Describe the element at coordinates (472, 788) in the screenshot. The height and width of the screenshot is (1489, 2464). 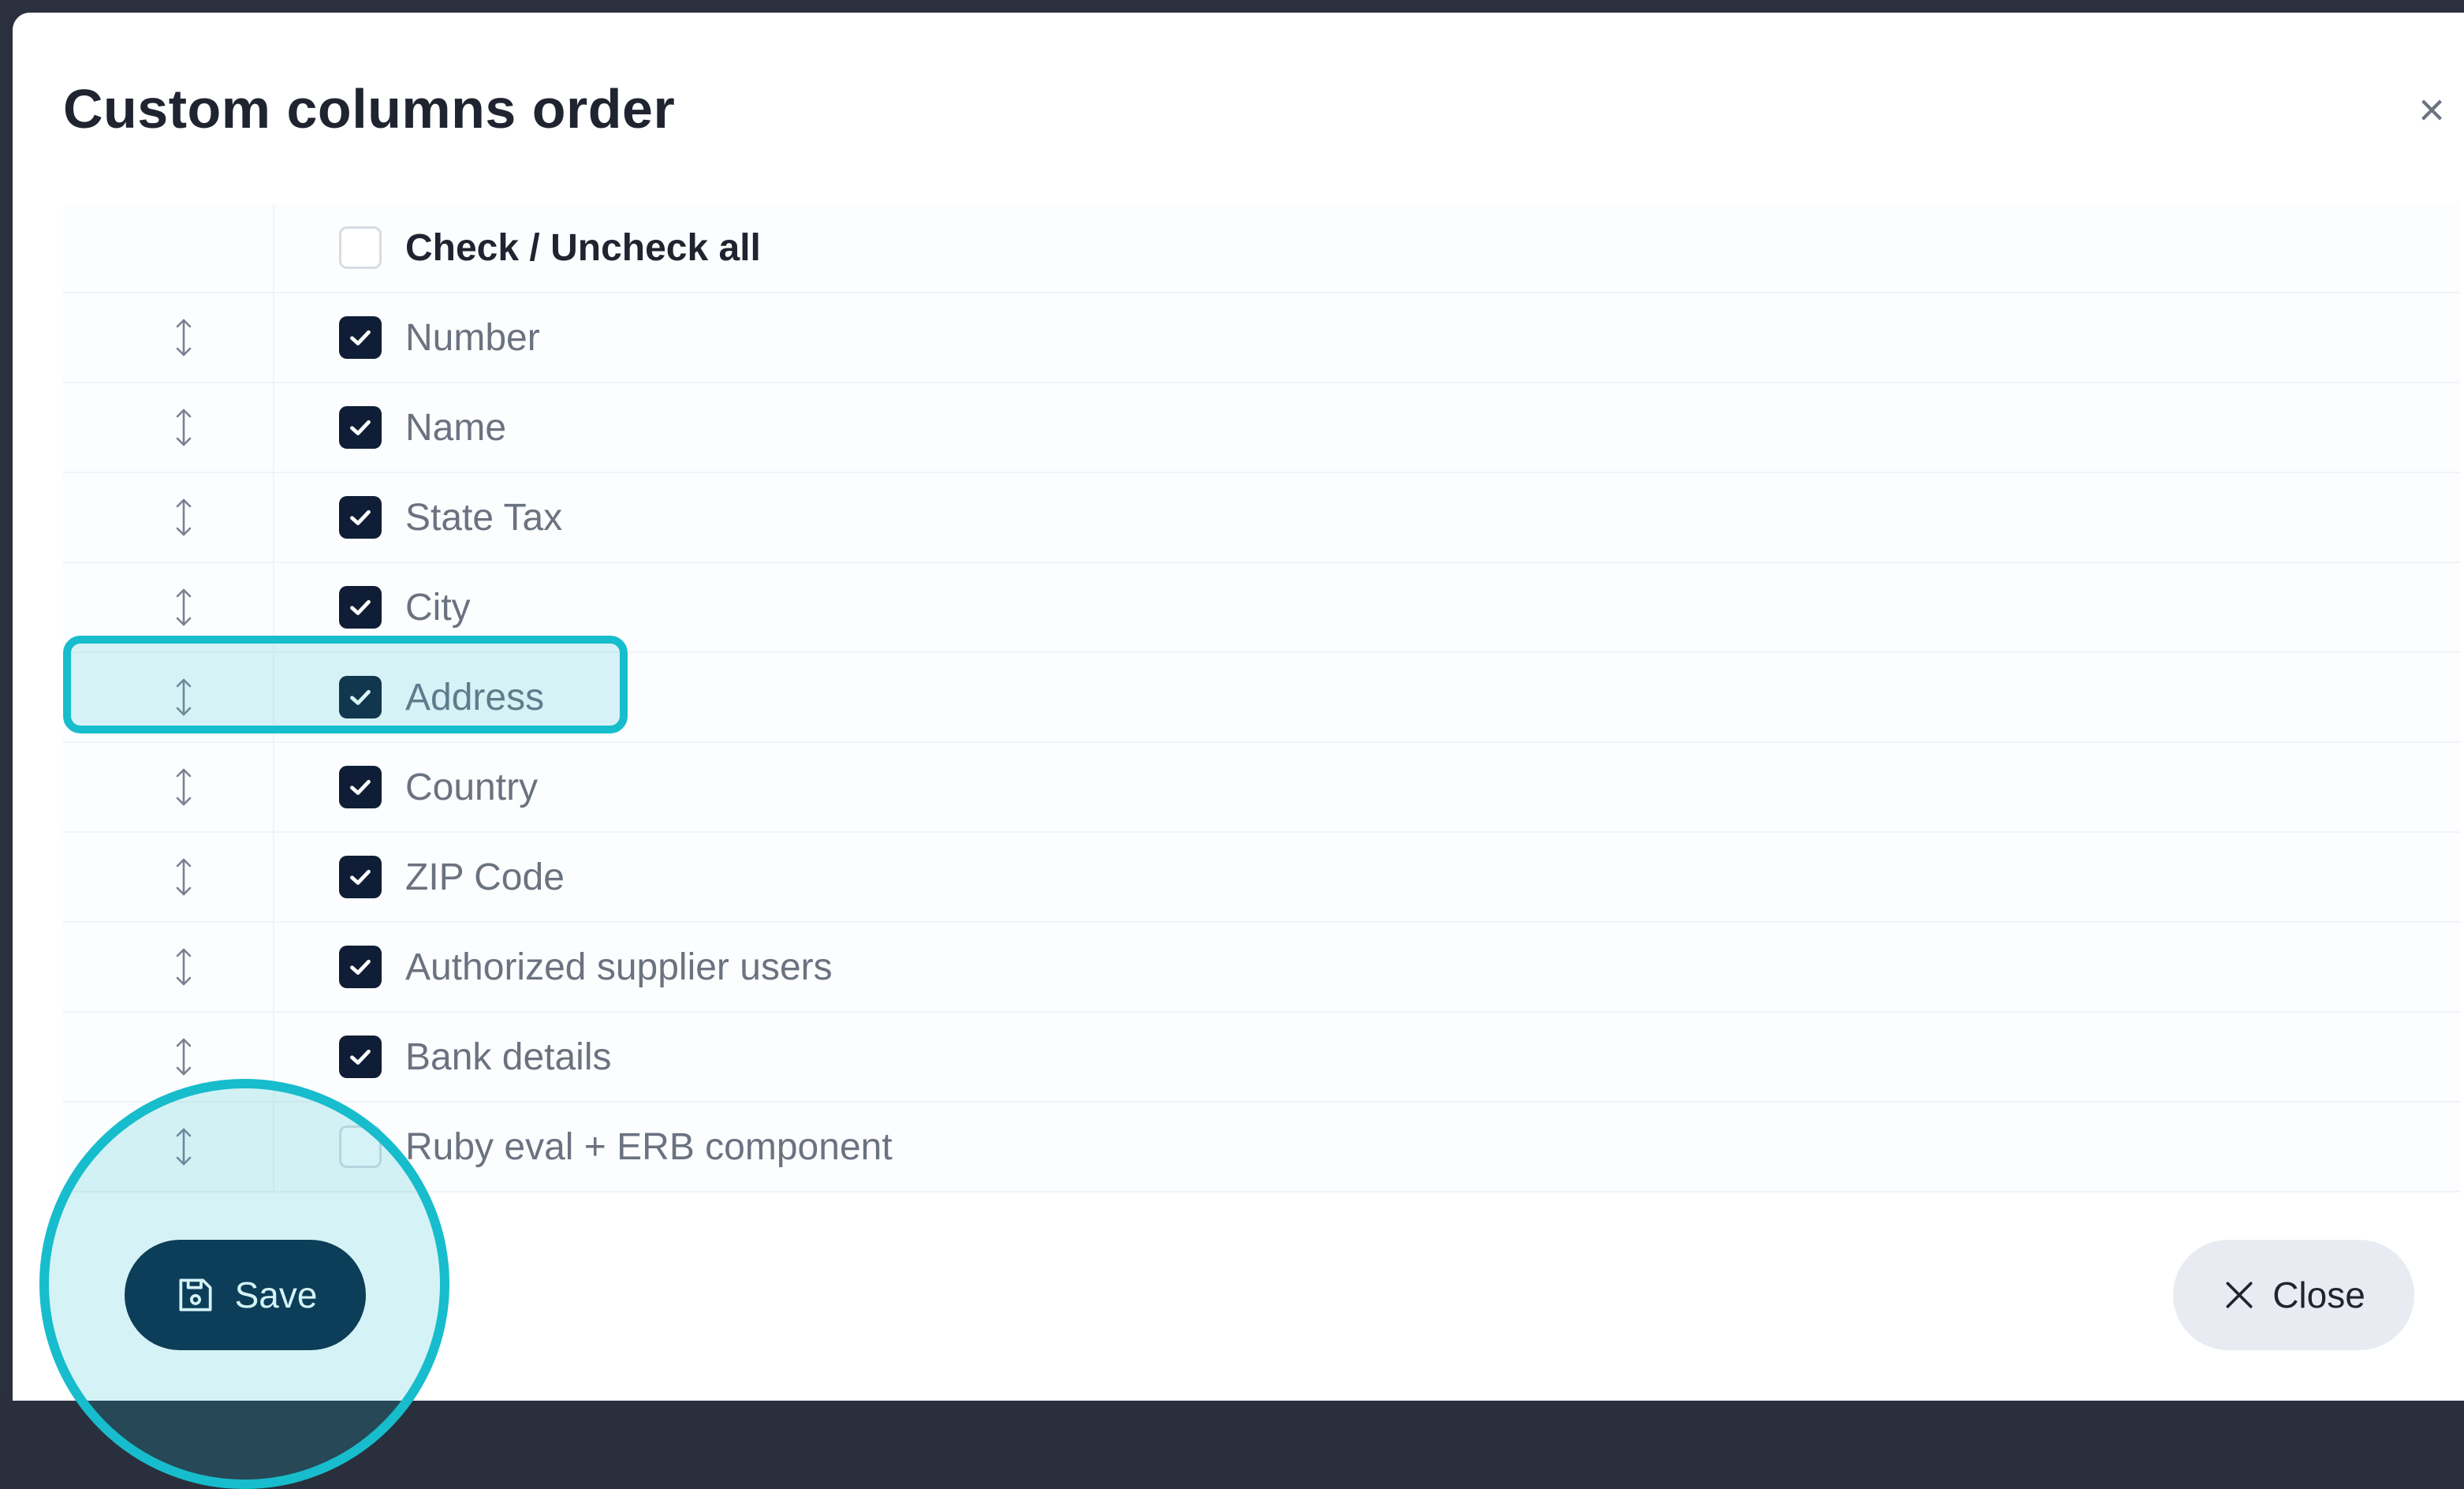
I see `column-label: Country` at that location.